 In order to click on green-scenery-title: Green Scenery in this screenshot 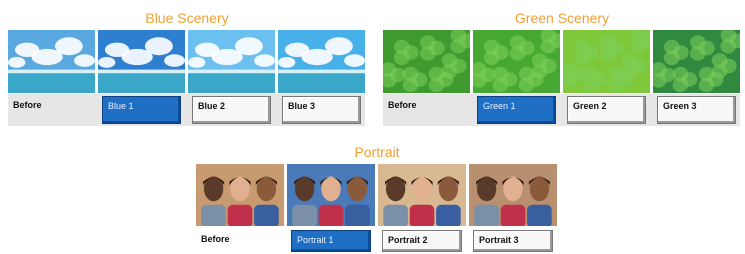, I will do `click(562, 18)`.